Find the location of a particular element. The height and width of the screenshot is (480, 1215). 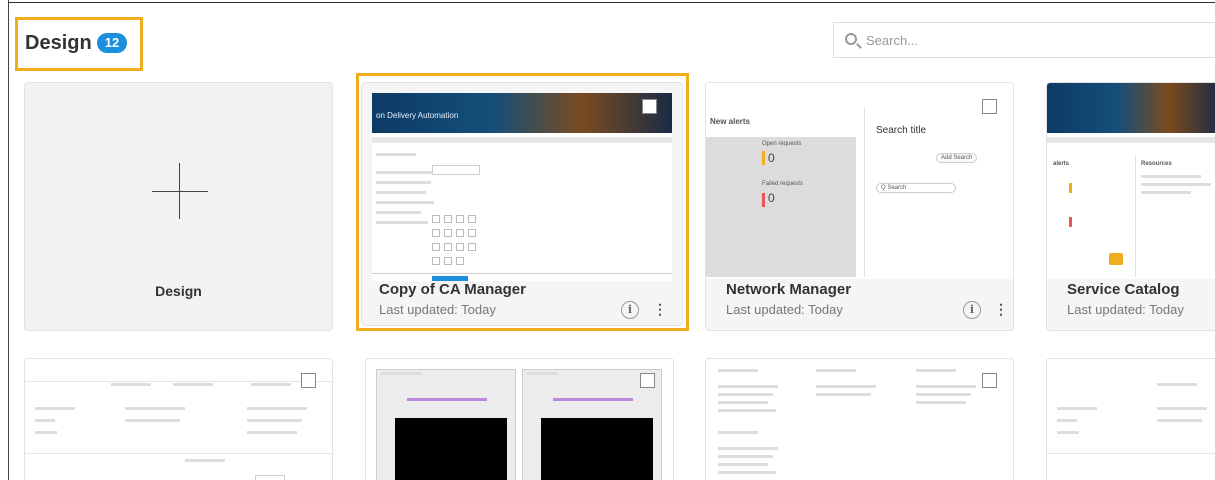

search-box is located at coordinates (1024, 40).